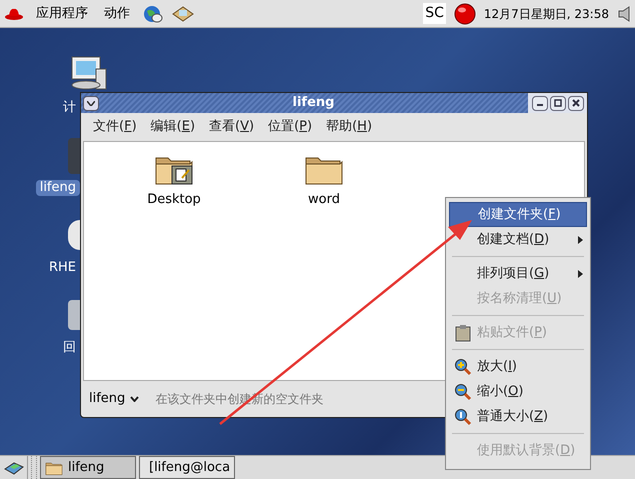 The height and width of the screenshot is (479, 635). What do you see at coordinates (62, 268) in the screenshot?
I see `desktop-icon-label: RHE` at bounding box center [62, 268].